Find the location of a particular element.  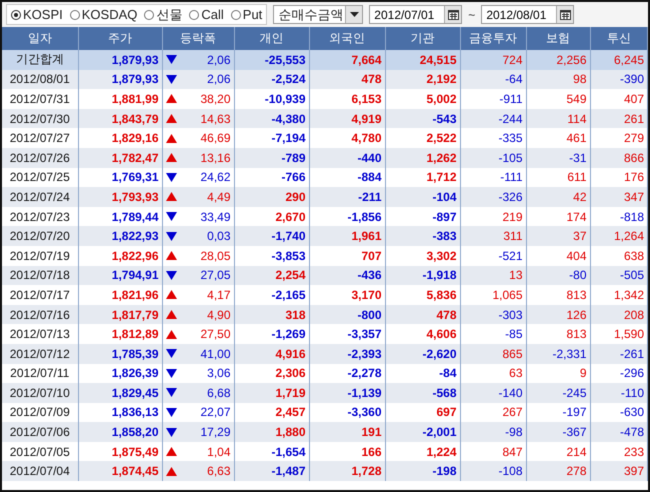

change-cell: 6,63 is located at coordinates (218, 471).